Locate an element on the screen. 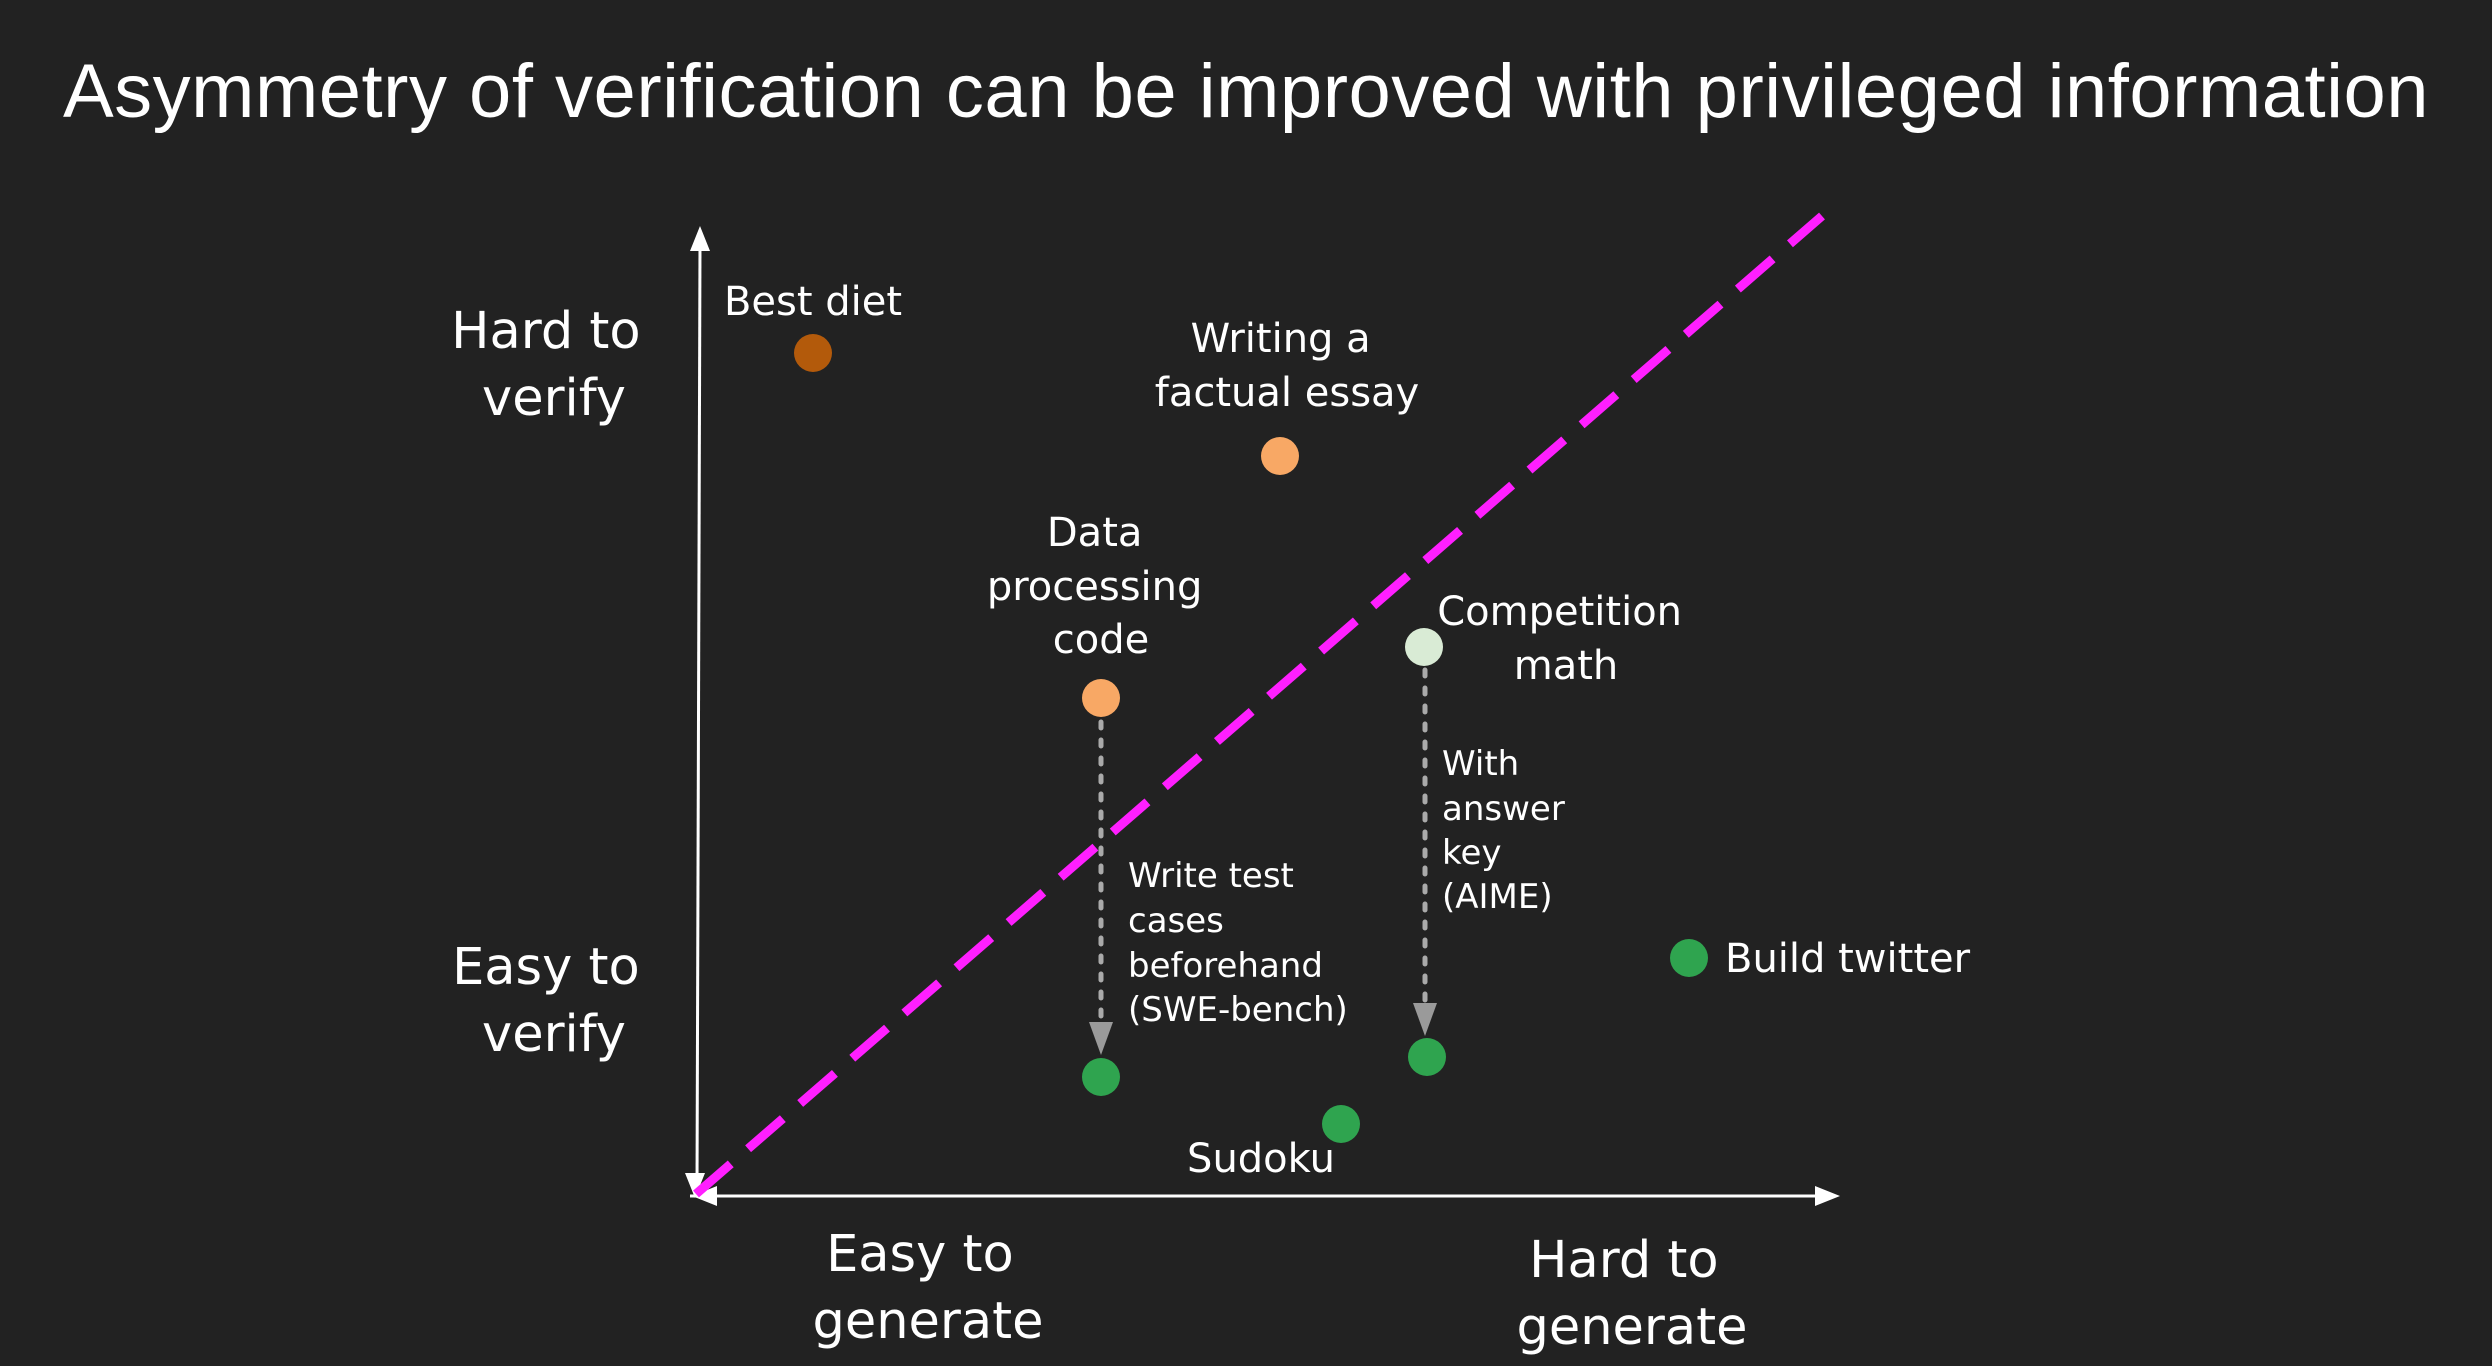 The width and height of the screenshot is (2492, 1366). point-competition-math-verified is located at coordinates (1427, 1057).